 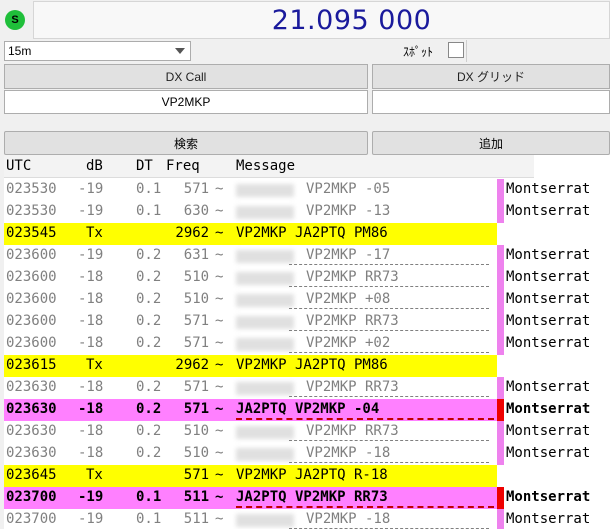 I want to click on dx-grid-label: DX グリッド, so click(x=490, y=77).